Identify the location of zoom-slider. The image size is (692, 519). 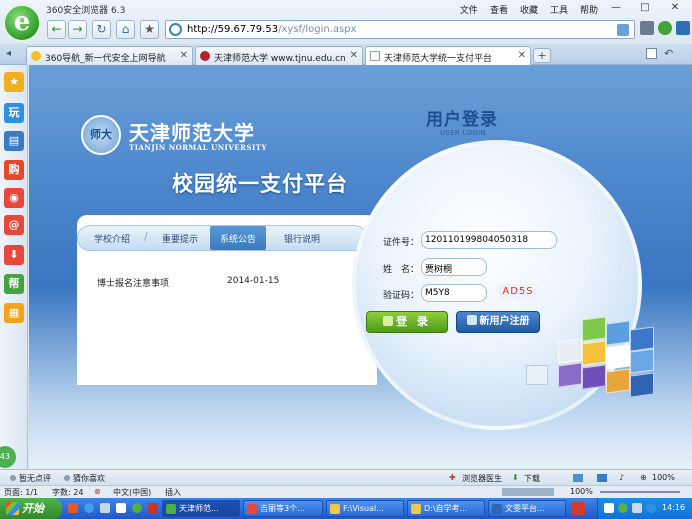
(640, 492).